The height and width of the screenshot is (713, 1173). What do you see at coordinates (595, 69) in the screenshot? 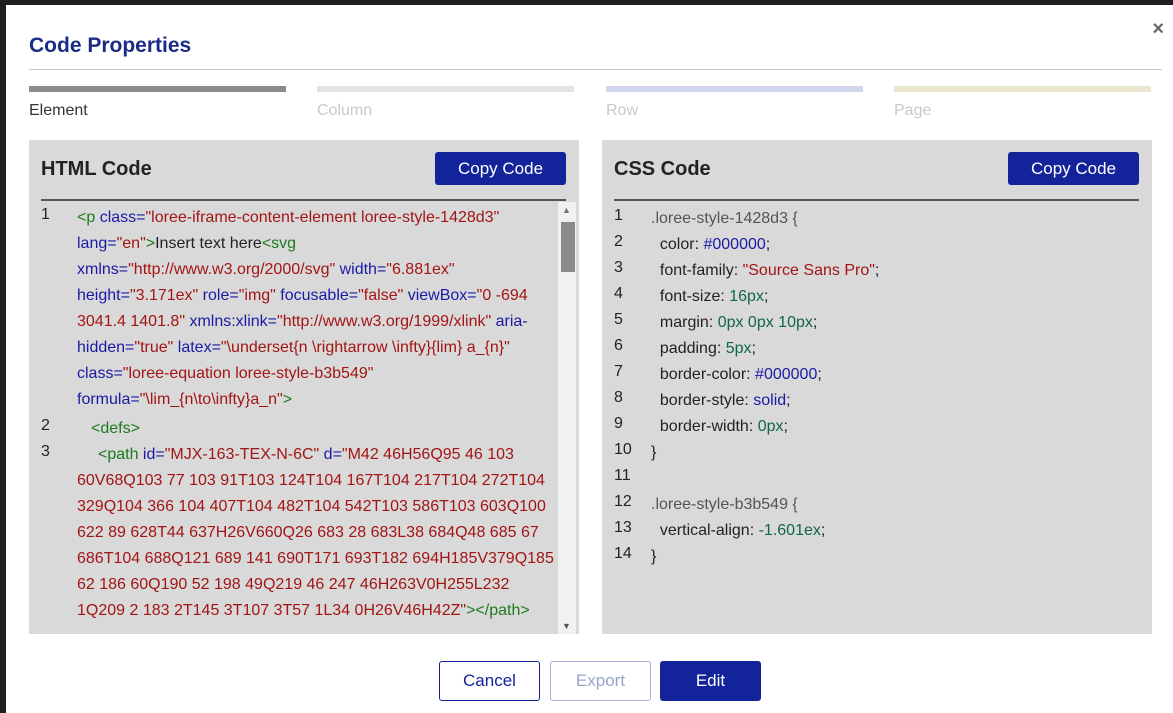
I see `title-divider` at bounding box center [595, 69].